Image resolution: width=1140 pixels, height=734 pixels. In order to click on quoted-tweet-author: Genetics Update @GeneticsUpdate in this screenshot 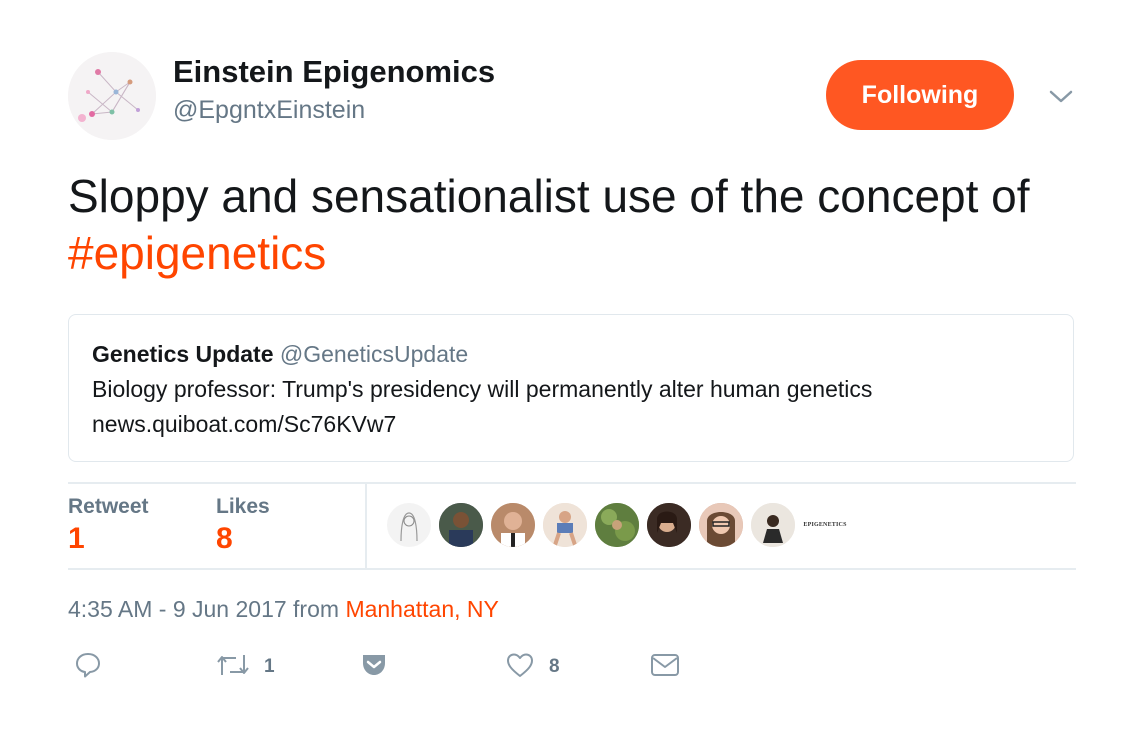, I will do `click(280, 354)`.